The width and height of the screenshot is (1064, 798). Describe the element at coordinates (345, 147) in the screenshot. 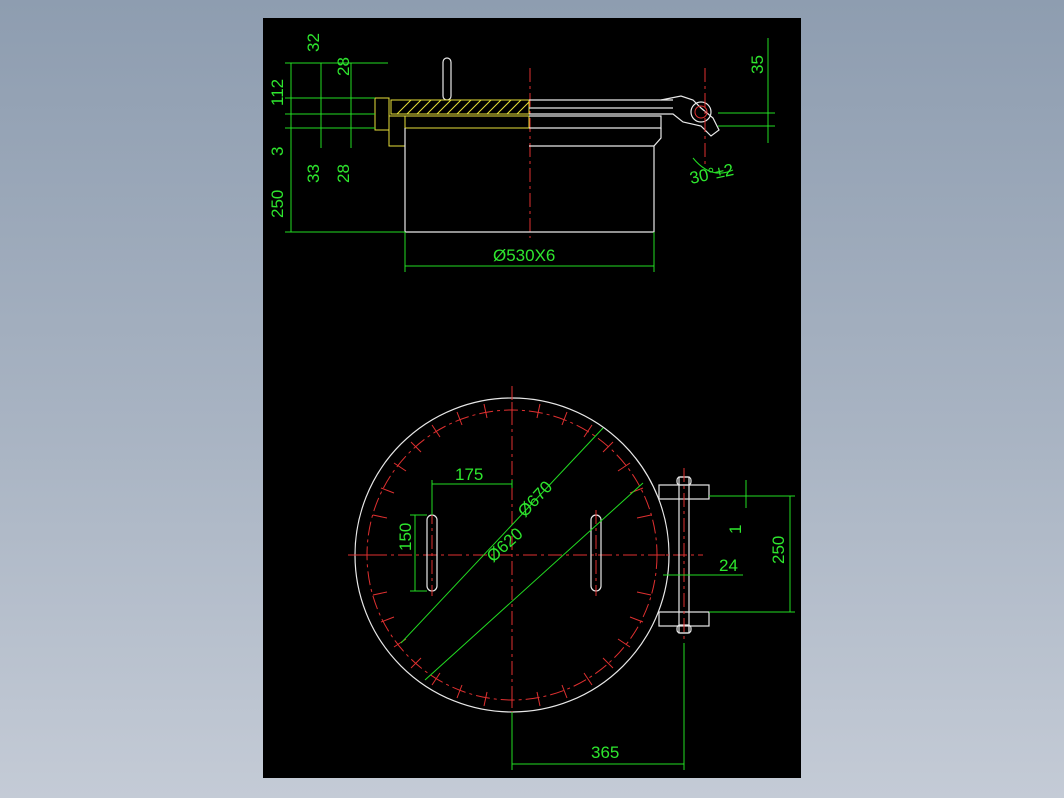

I see `left-dimension-lines` at that location.